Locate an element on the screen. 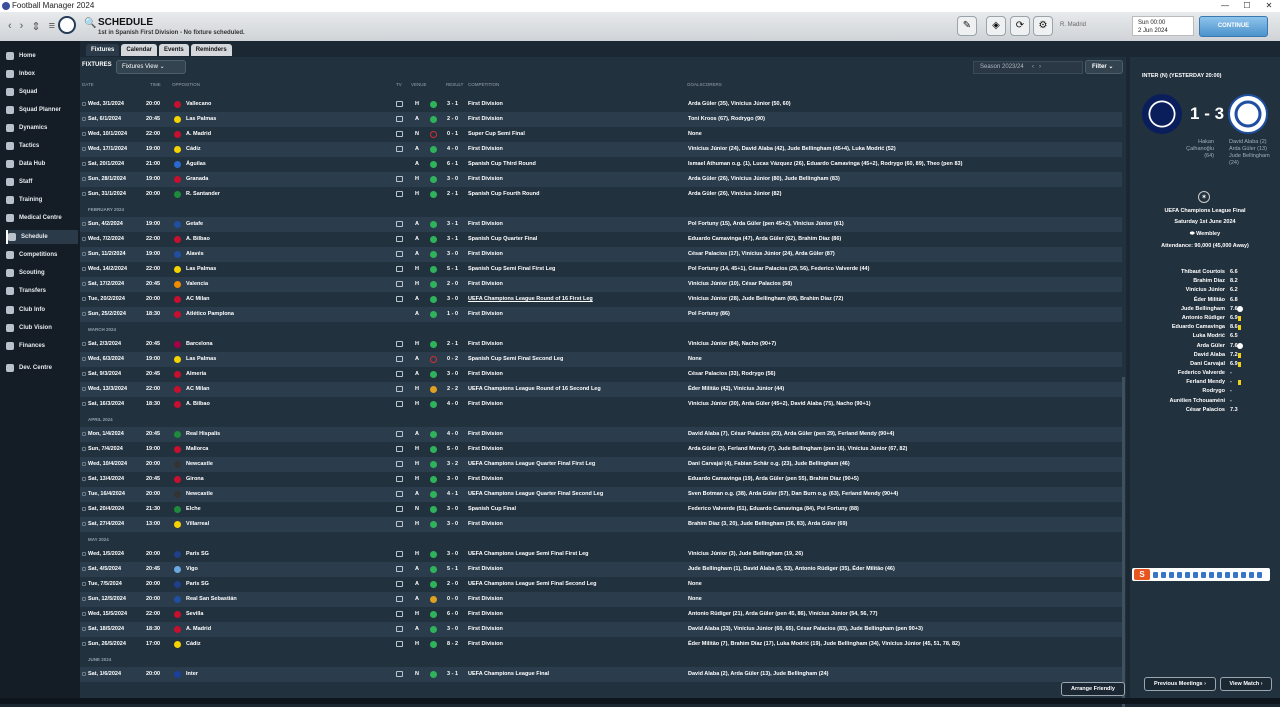 This screenshot has width=1280, height=707. fixture-result: 5 - 1 is located at coordinates (452, 569).